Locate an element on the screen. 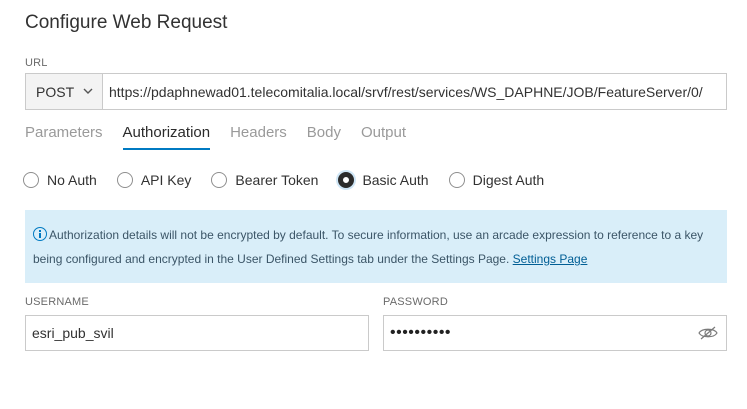 This screenshot has height=409, width=747. username-field: esri_pub_svil is located at coordinates (197, 333).